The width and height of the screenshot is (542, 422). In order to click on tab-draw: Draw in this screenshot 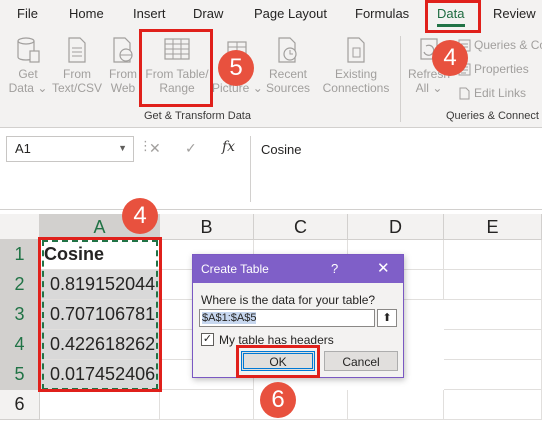, I will do `click(208, 13)`.